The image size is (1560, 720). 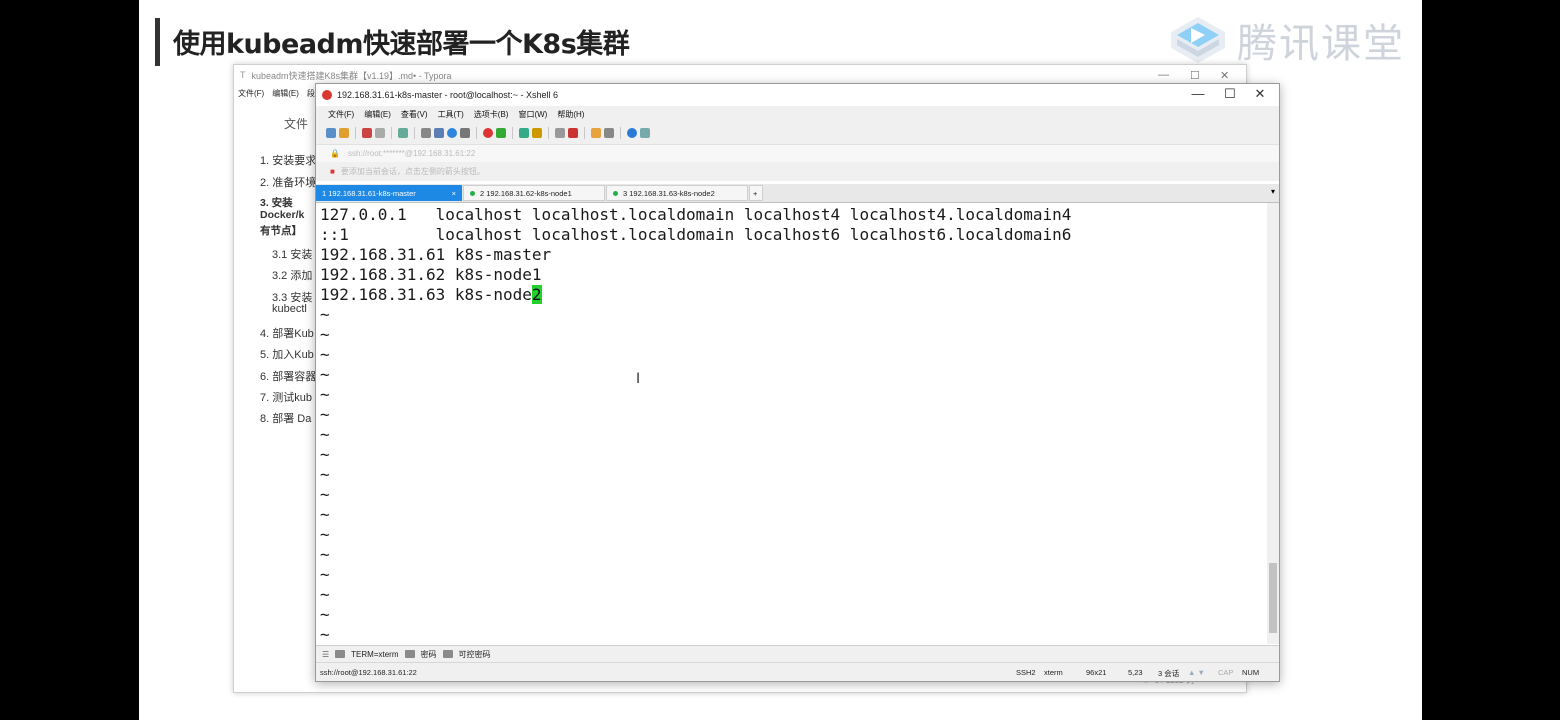 What do you see at coordinates (537, 133) in the screenshot?
I see `lock-icon` at bounding box center [537, 133].